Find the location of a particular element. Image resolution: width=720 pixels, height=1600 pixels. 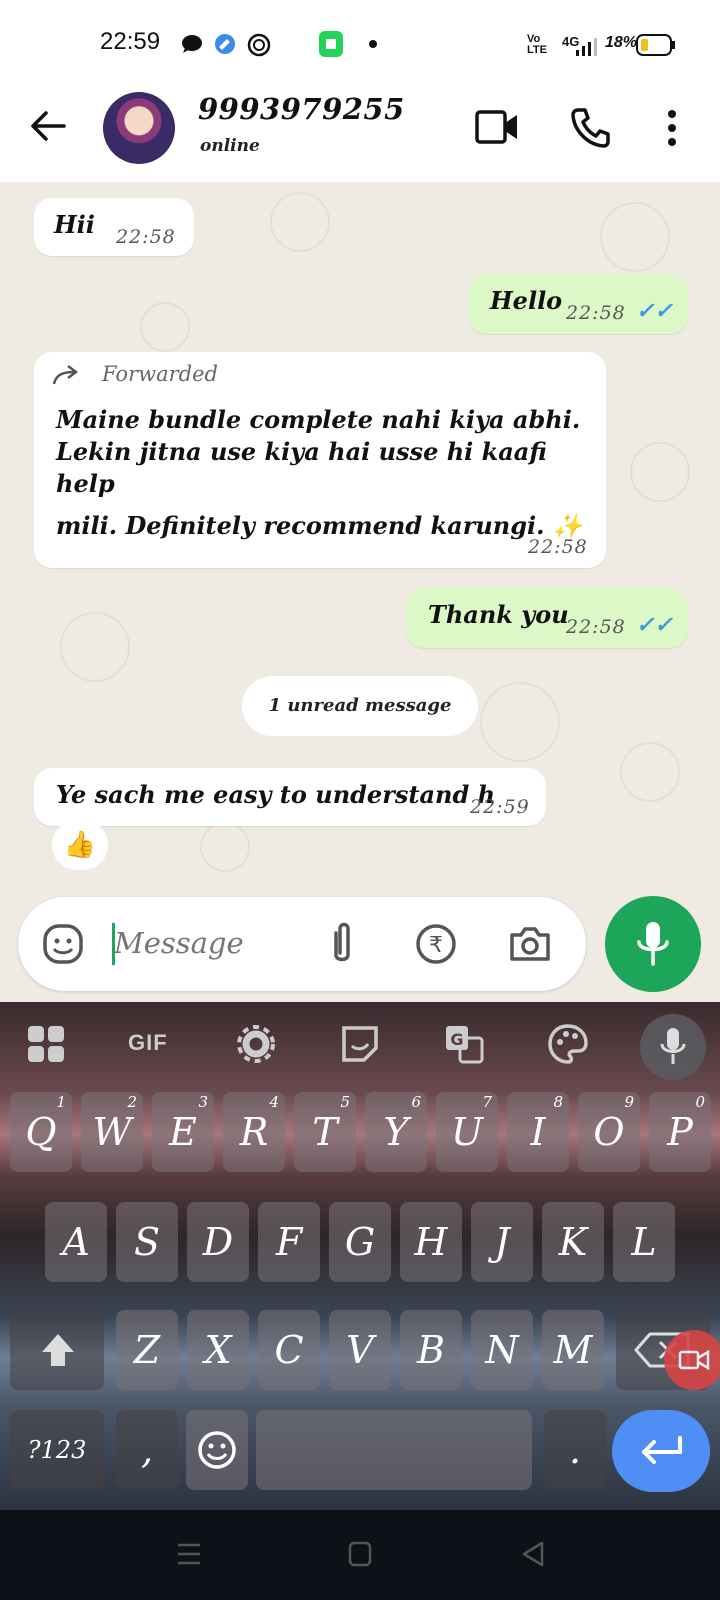

app-notification-icon is located at coordinates (225, 44).